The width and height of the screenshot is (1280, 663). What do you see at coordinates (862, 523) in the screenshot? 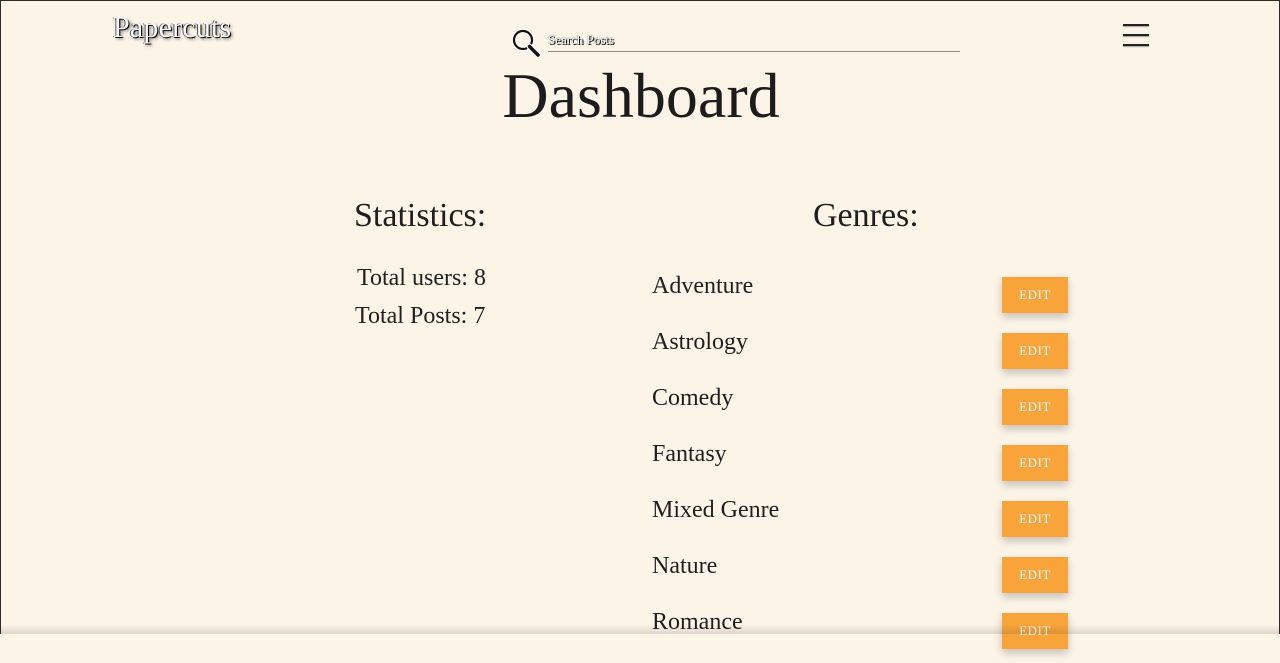
I see `genre-row: Mixed Genre EDIT` at bounding box center [862, 523].